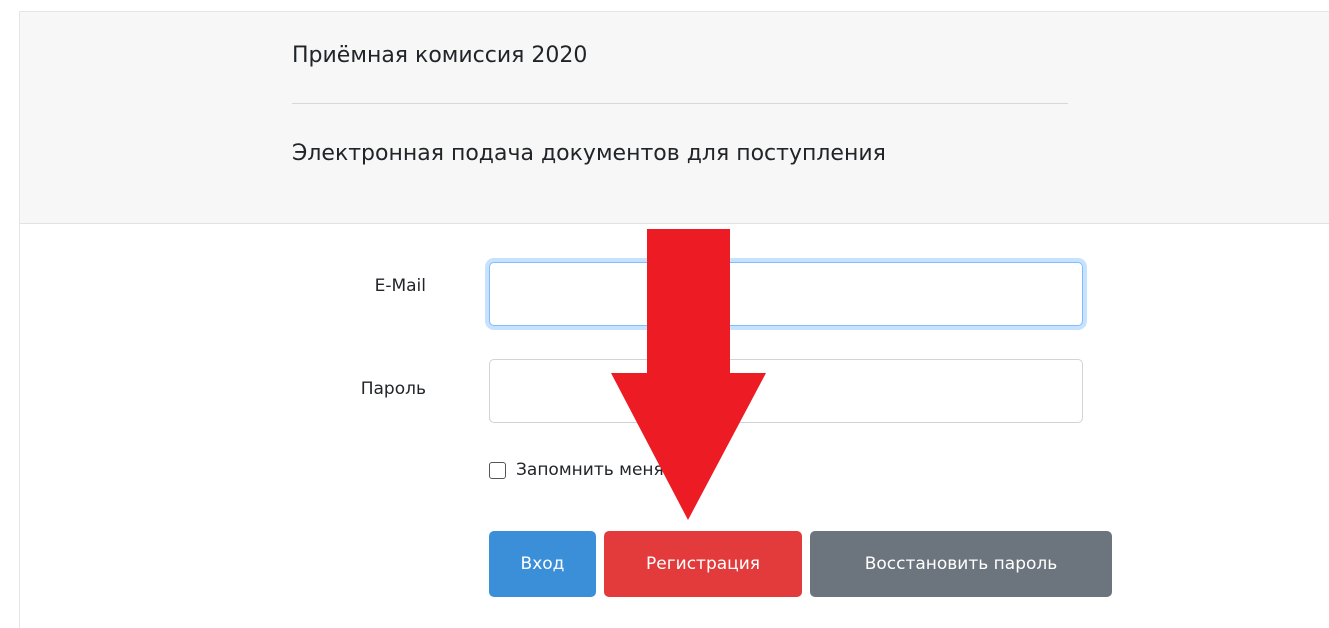 Image resolution: width=1329 pixels, height=628 pixels. I want to click on restore-password-button: Восстановить пароль, so click(961, 564).